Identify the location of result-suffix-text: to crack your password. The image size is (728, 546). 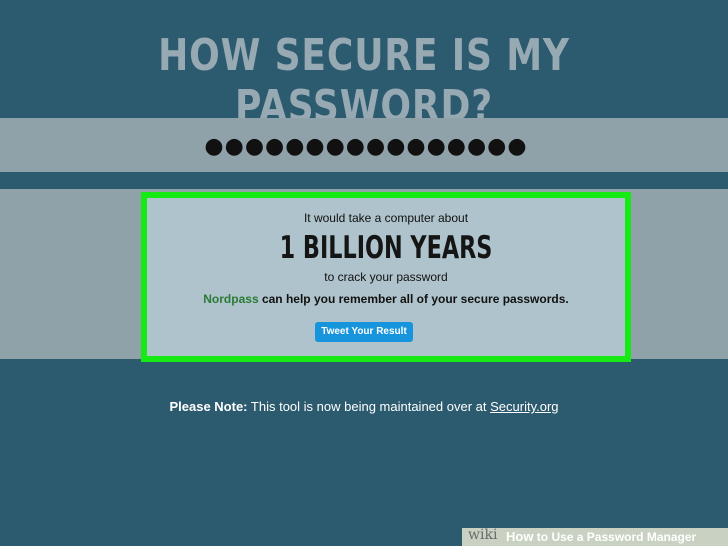
(386, 277).